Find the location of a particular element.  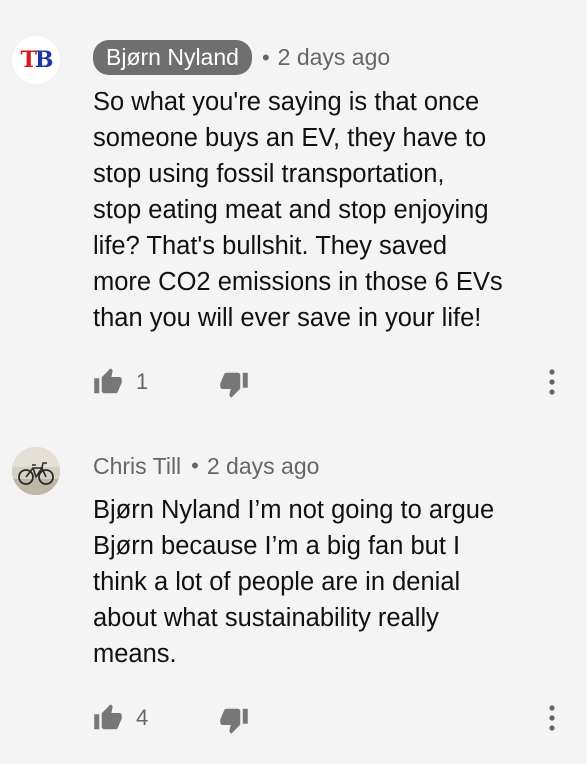

comment-actions: 1 is located at coordinates (293, 382).